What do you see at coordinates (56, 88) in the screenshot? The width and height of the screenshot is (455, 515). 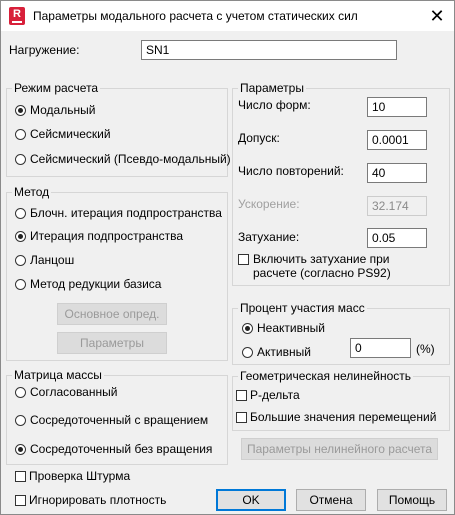 I see `mode-group-title: Режим расчета` at bounding box center [56, 88].